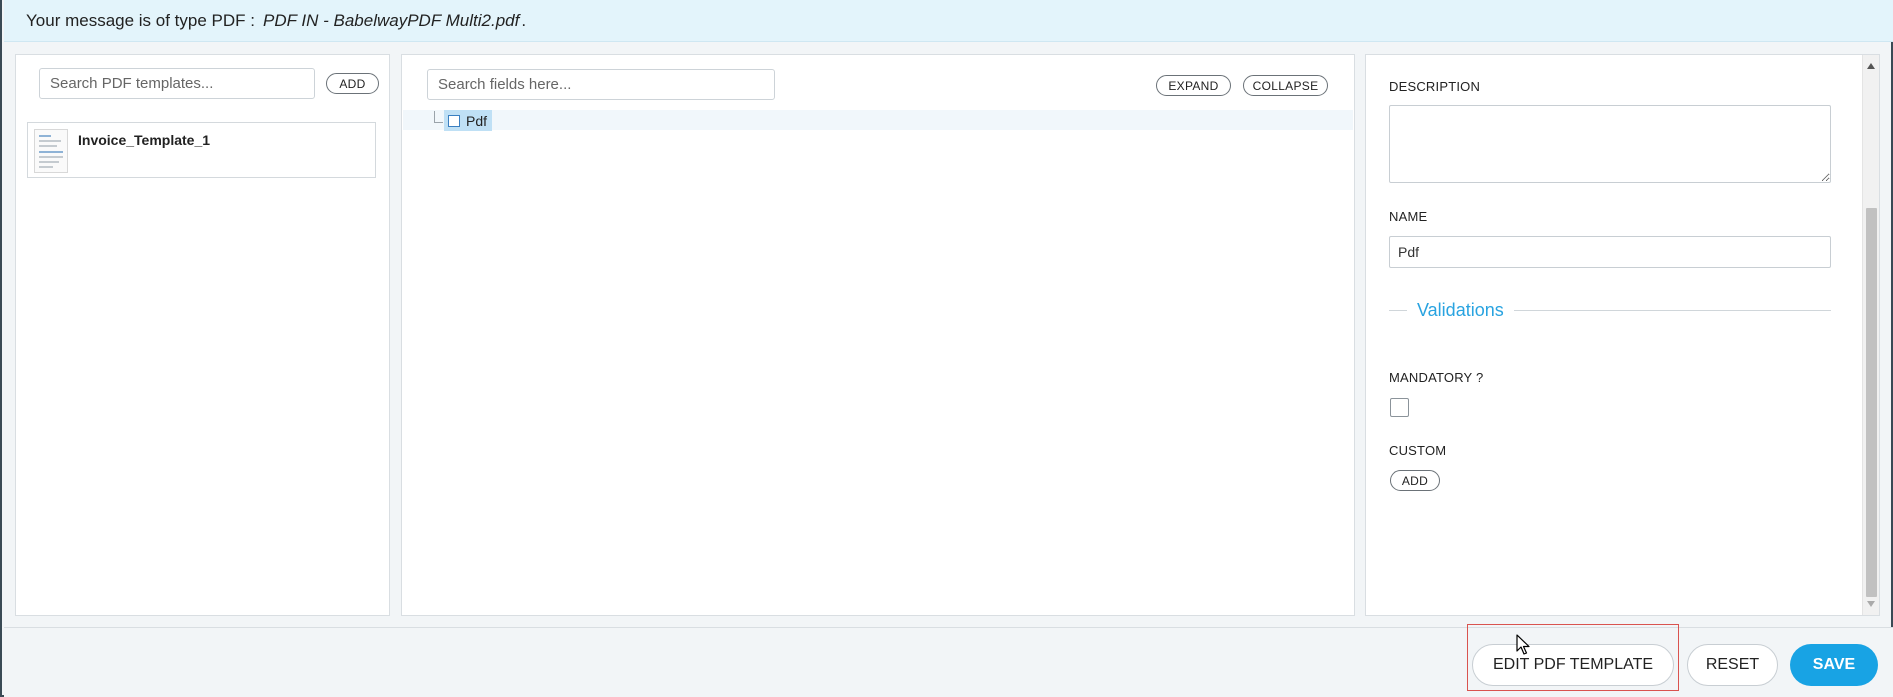 This screenshot has width=1893, height=697. Describe the element at coordinates (1436, 377) in the screenshot. I see `mandatory-label: MANDATORY ?` at that location.